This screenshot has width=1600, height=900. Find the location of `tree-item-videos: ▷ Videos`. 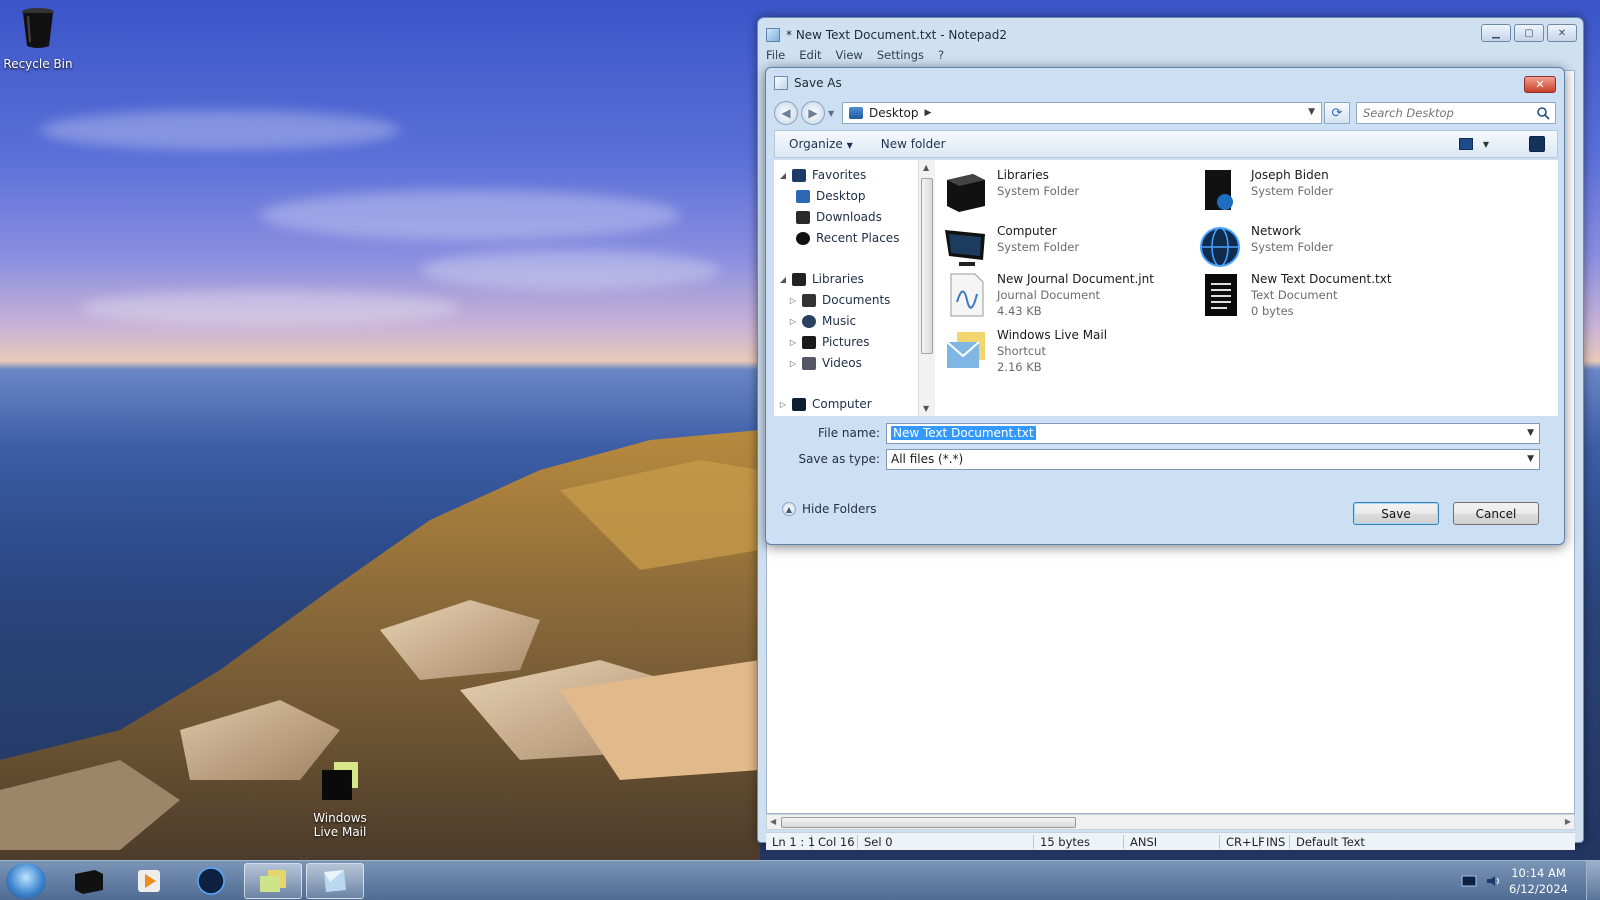

tree-item-videos: ▷ Videos is located at coordinates (825, 363).